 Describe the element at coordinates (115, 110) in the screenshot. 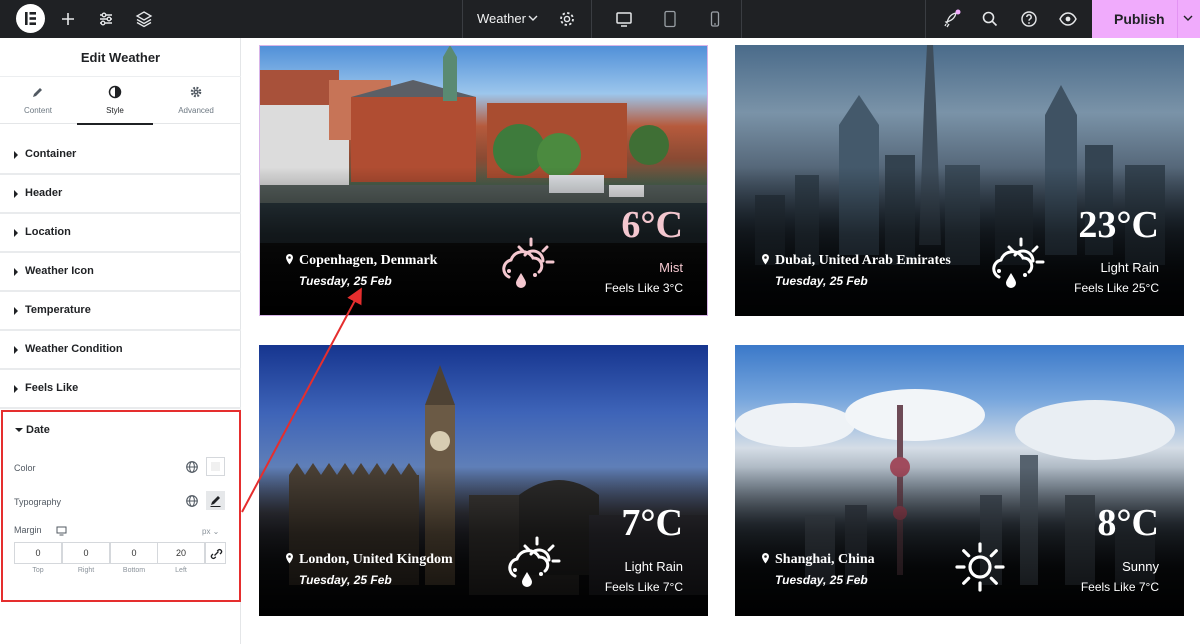

I see `tab-label: Style` at that location.